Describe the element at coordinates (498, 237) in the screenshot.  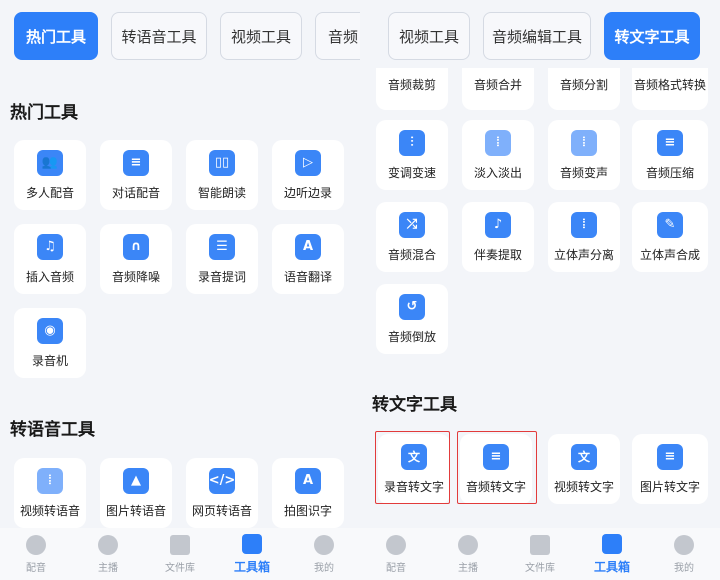
I see `tool-accompaniment: ♪ 伴奏提取` at that location.